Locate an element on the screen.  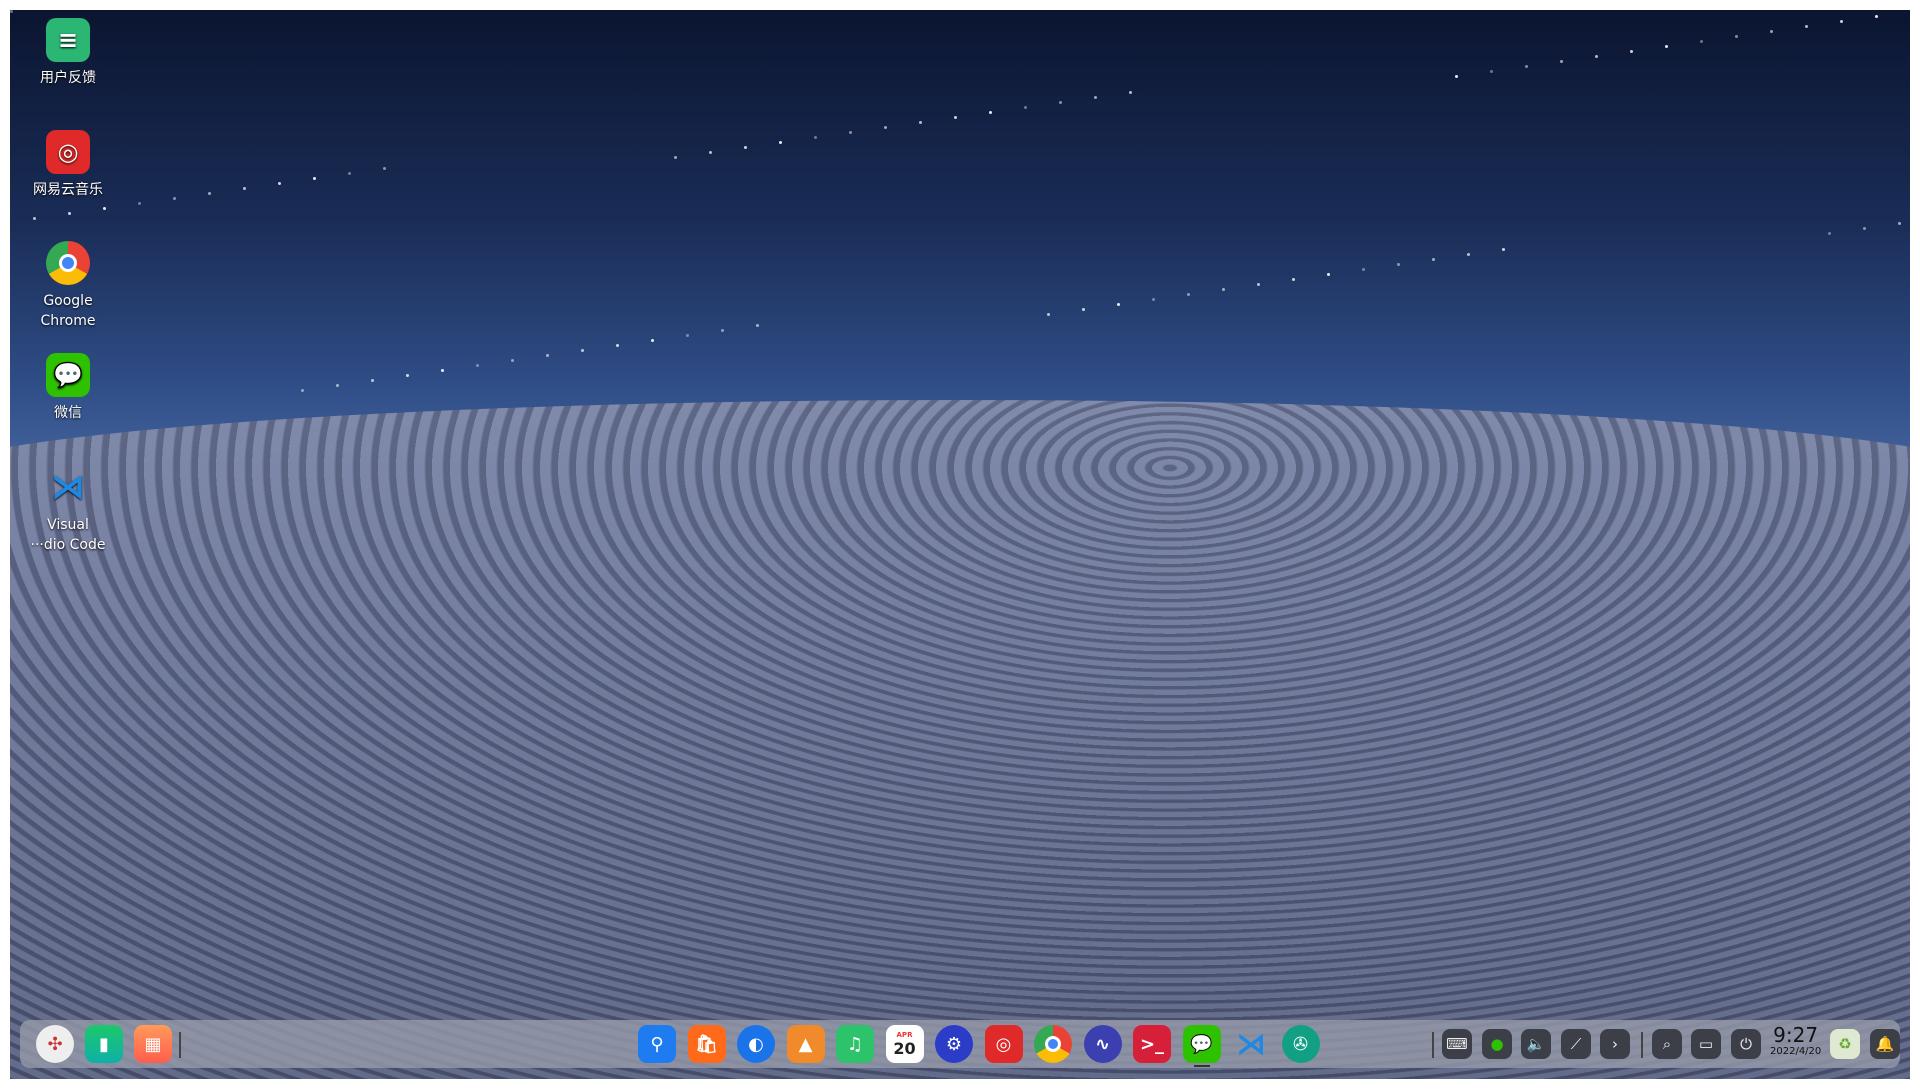
volume-icon: 🔈 is located at coordinates (1536, 1044).